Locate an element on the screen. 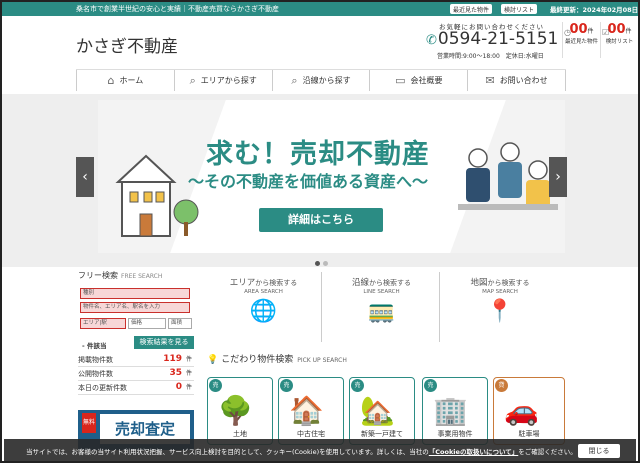 This screenshot has width=640, height=463. car-icon: 🚗 is located at coordinates (521, 410).